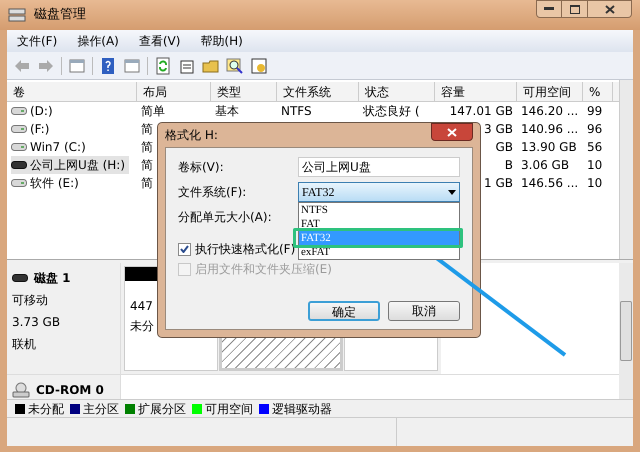 Image resolution: width=640 pixels, height=452 pixels. I want to click on volume-name: (D:), so click(41, 111).